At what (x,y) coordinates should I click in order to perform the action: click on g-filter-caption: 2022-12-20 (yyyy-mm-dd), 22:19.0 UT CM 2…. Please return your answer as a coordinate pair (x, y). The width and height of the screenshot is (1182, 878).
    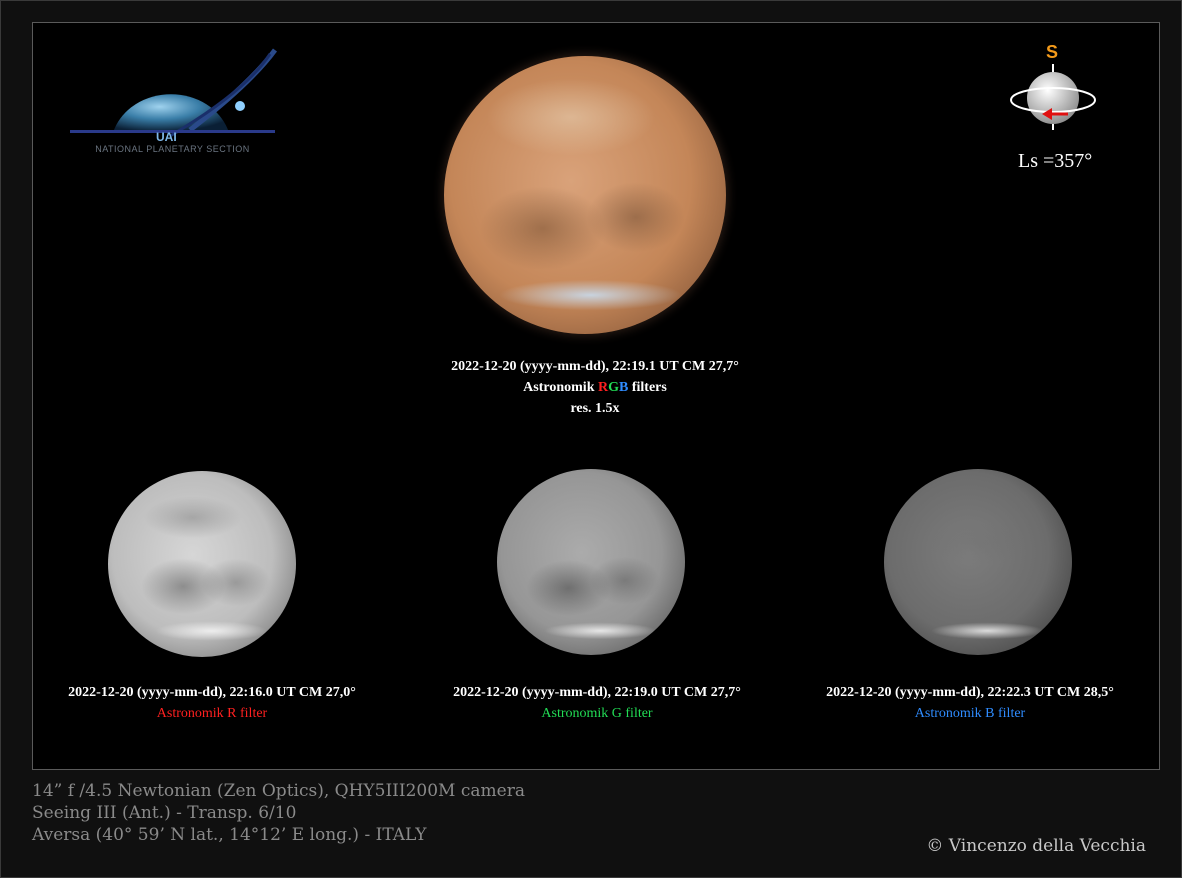
    Looking at the image, I should click on (597, 703).